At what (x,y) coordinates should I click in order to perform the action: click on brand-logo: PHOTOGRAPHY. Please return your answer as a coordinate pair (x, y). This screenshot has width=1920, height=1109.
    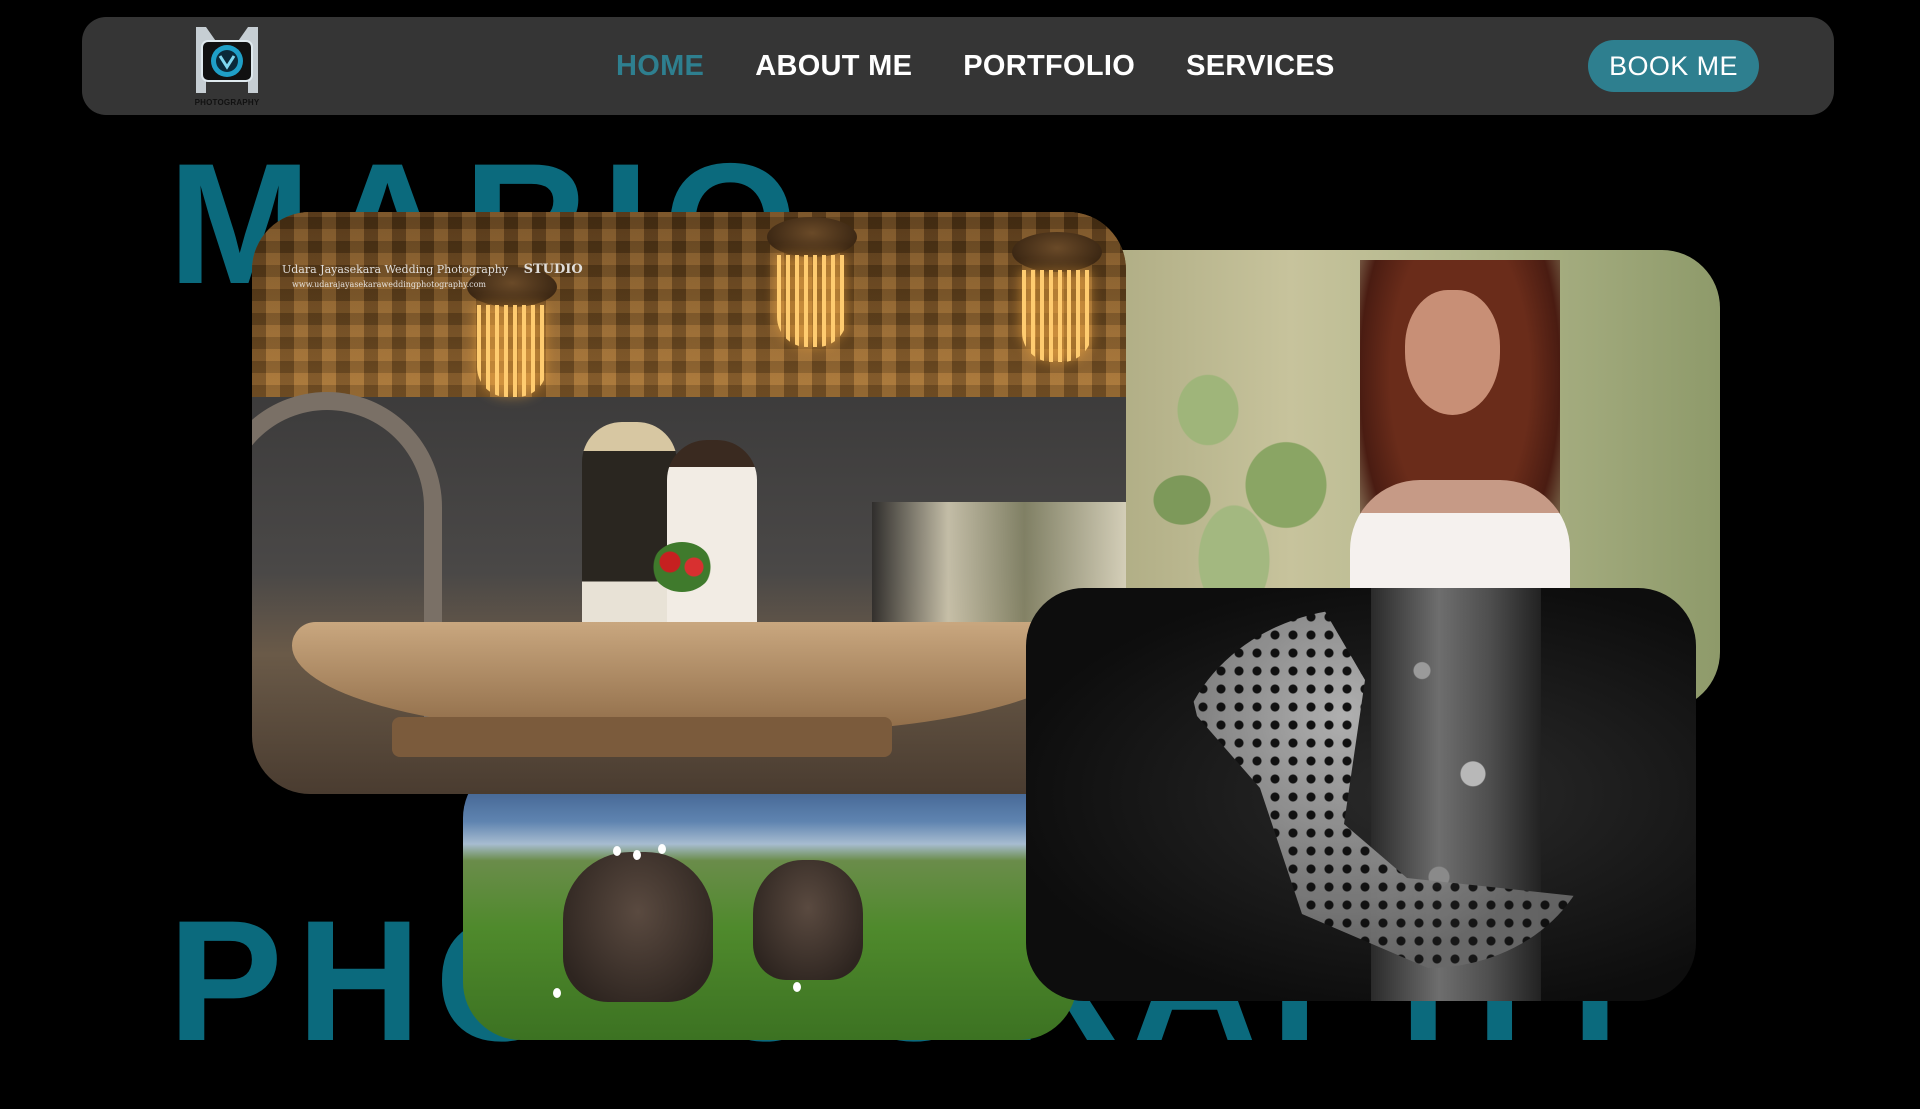
    Looking at the image, I should click on (227, 65).